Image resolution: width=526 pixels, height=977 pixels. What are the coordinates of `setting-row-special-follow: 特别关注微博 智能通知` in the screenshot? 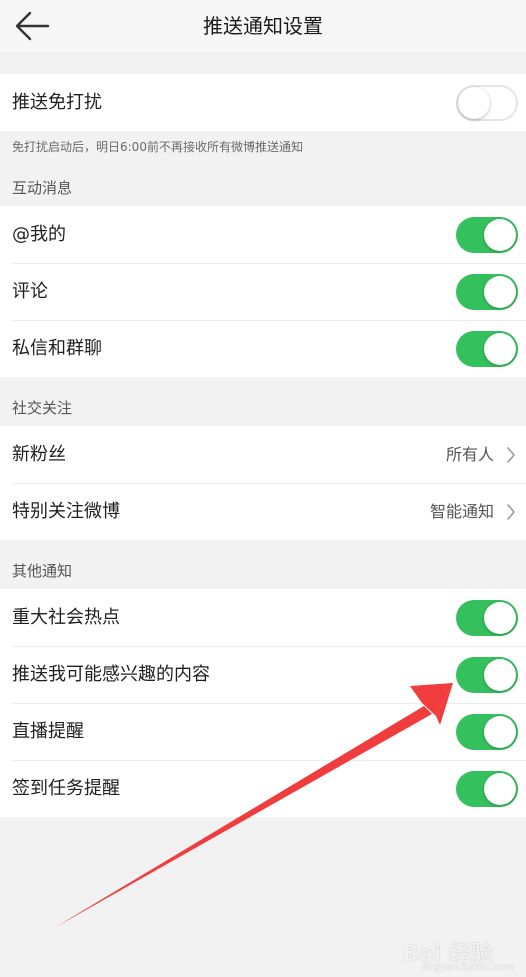 It's located at (263, 511).